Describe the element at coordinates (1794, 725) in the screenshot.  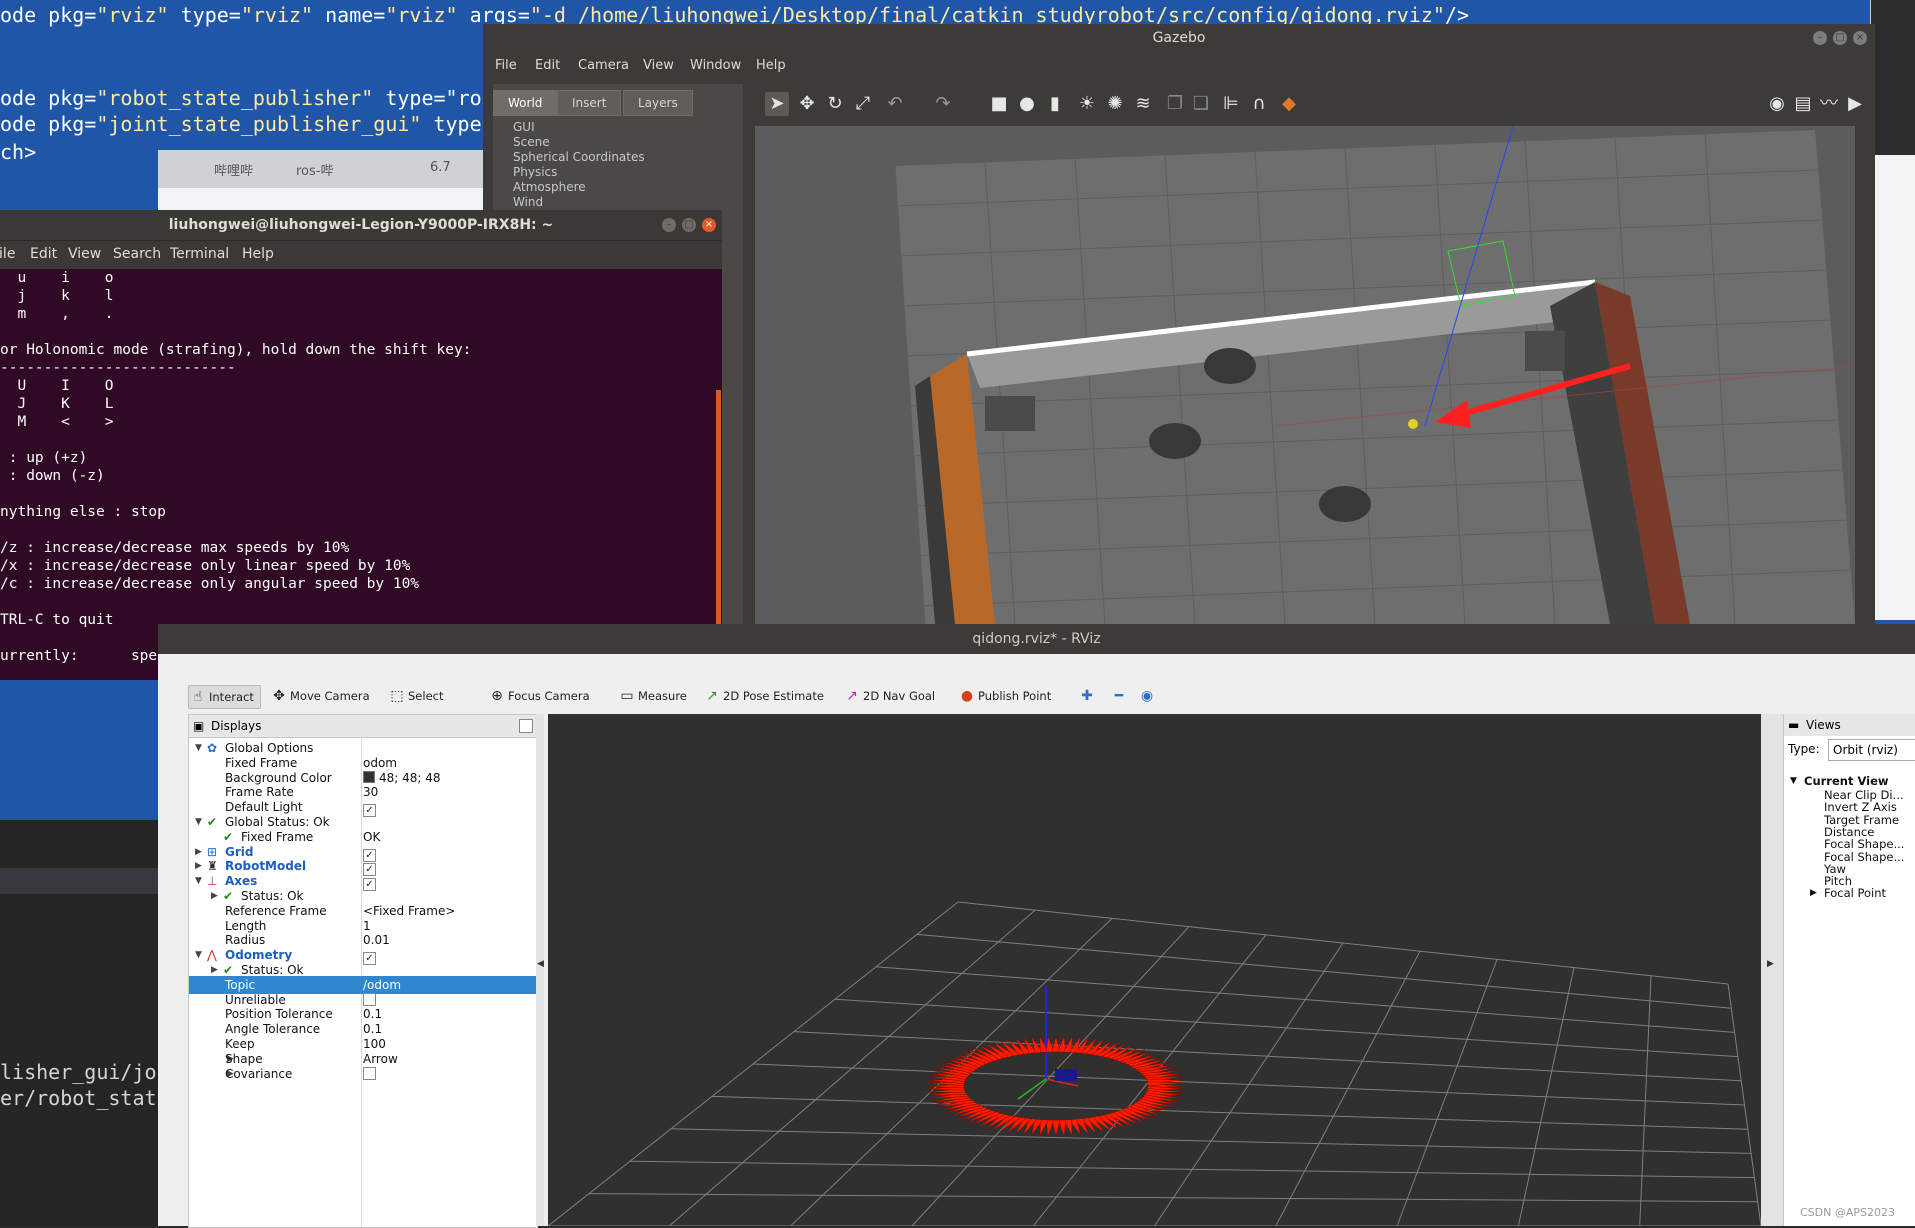
I see `camera-icon: ▬` at that location.